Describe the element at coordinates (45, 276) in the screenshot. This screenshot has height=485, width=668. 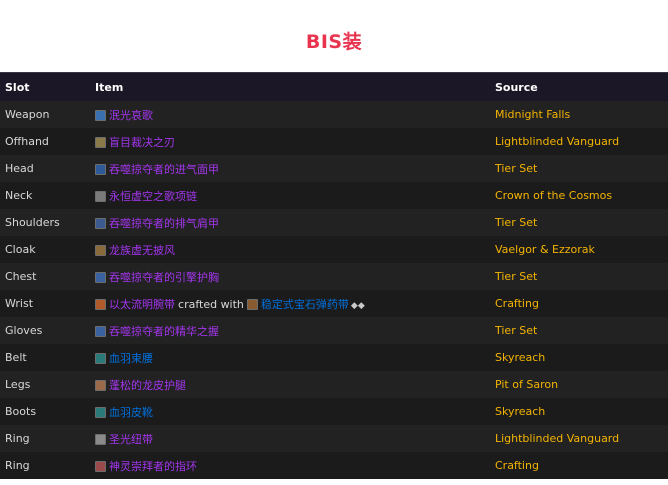
I see `slot-cell: Chest` at that location.